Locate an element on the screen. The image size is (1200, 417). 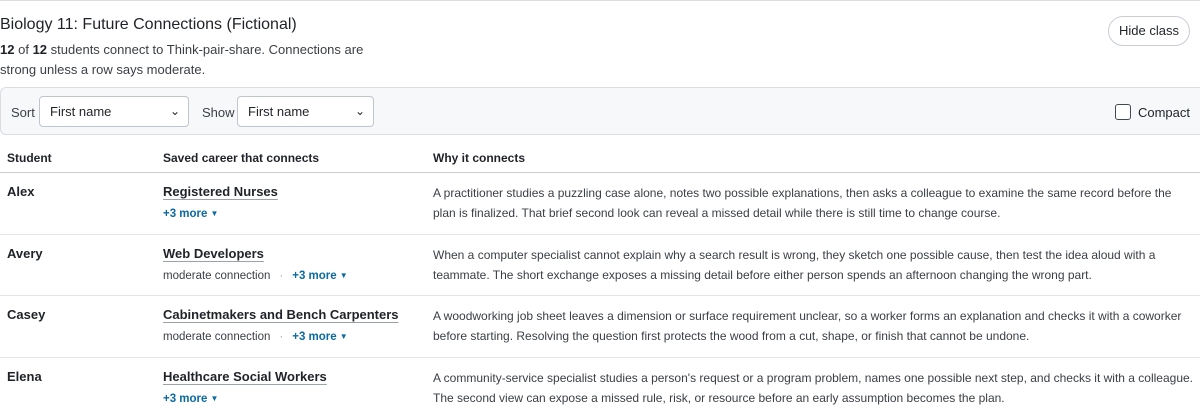
show-label: Show is located at coordinates (218, 112).